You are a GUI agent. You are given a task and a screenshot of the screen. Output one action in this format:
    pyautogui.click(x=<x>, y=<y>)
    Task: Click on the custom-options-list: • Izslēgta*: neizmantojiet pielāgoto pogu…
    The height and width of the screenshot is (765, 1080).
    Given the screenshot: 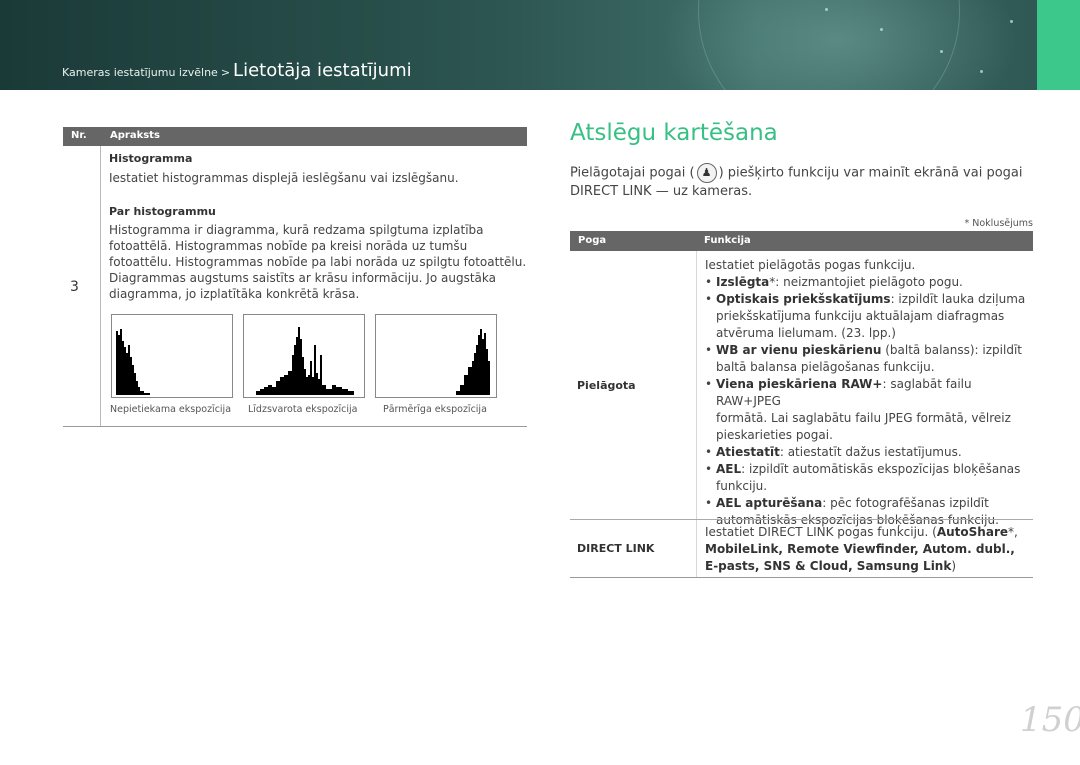 What is the action you would take?
    pyautogui.click(x=870, y=401)
    